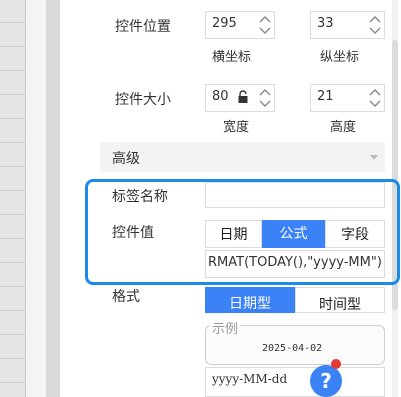  What do you see at coordinates (375, 98) in the screenshot?
I see `height-stepper-icon` at bounding box center [375, 98].